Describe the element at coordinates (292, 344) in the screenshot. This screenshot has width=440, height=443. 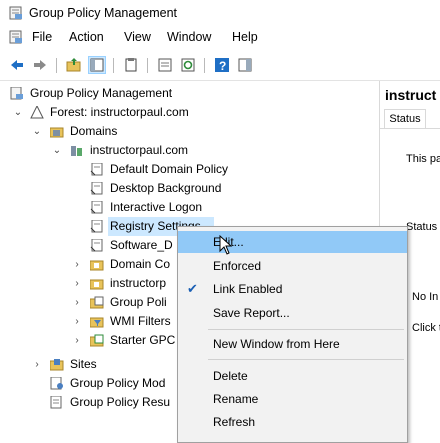
I see `menu-item-new-window: New Window from Here` at that location.